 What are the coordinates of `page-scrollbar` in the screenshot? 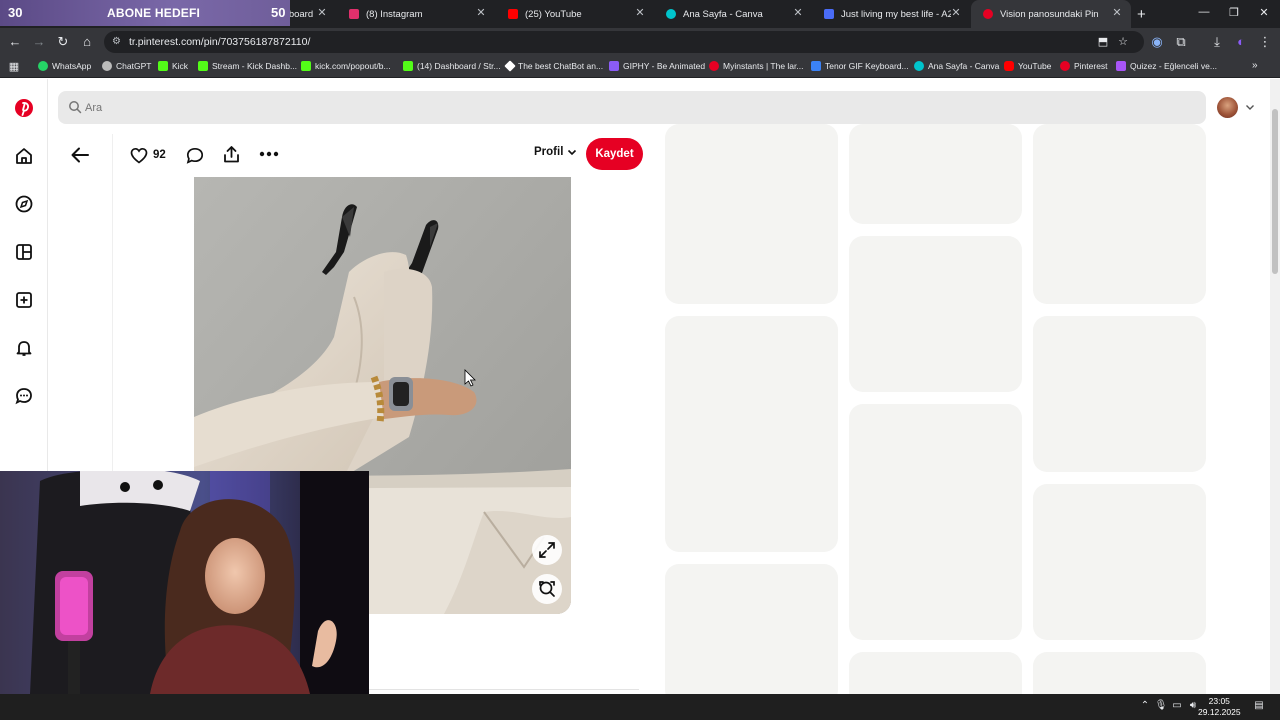 It's located at (1275, 386).